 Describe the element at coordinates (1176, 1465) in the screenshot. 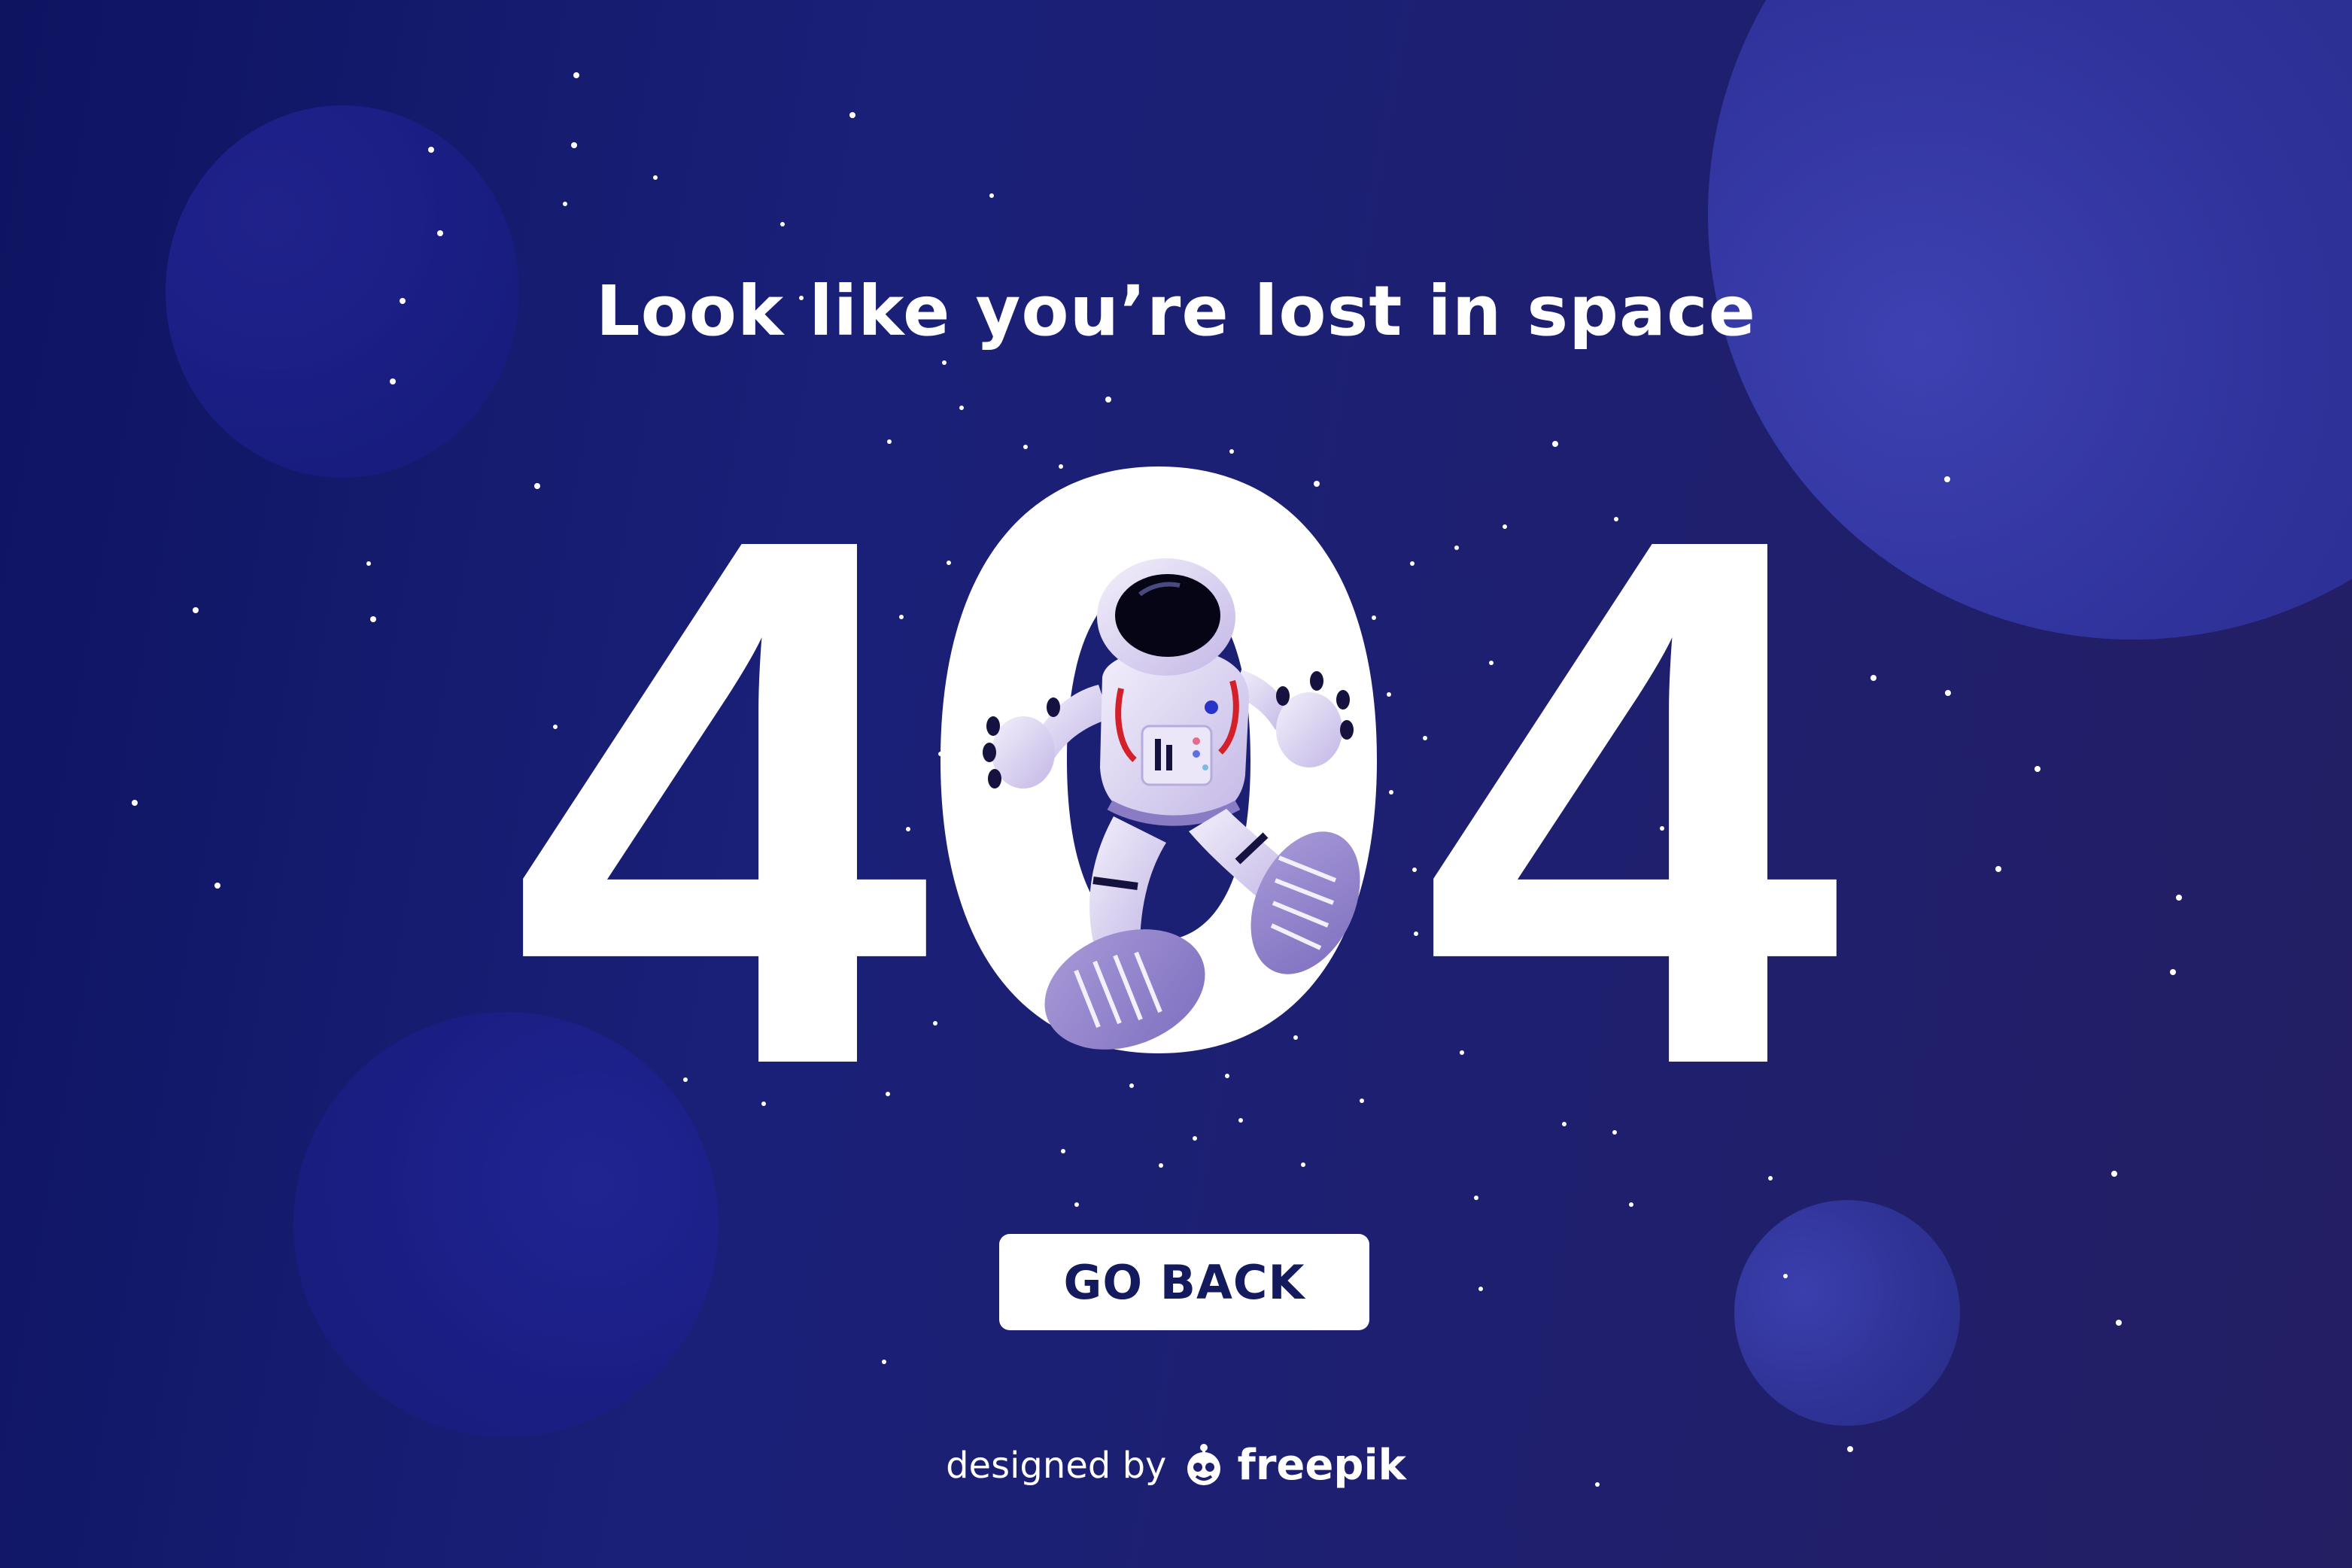

I see `credit-line: designed by freepik` at that location.